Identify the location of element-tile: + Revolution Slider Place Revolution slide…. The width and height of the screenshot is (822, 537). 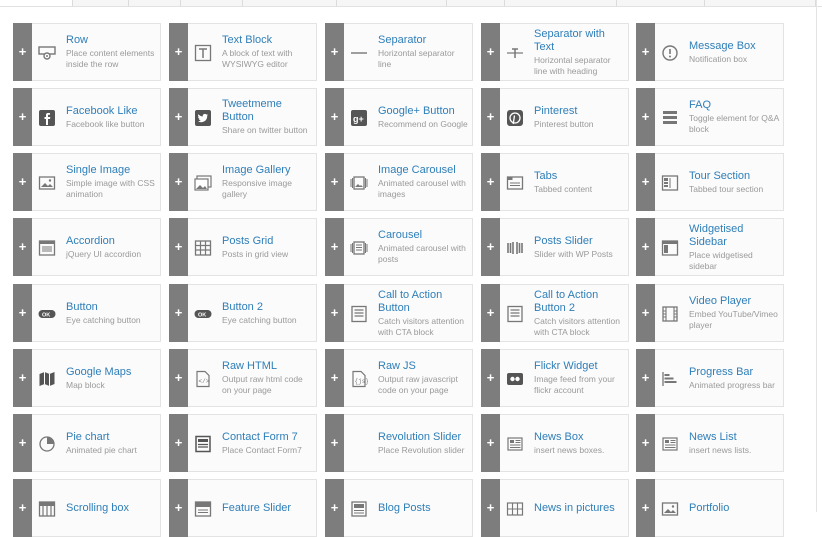
(399, 443).